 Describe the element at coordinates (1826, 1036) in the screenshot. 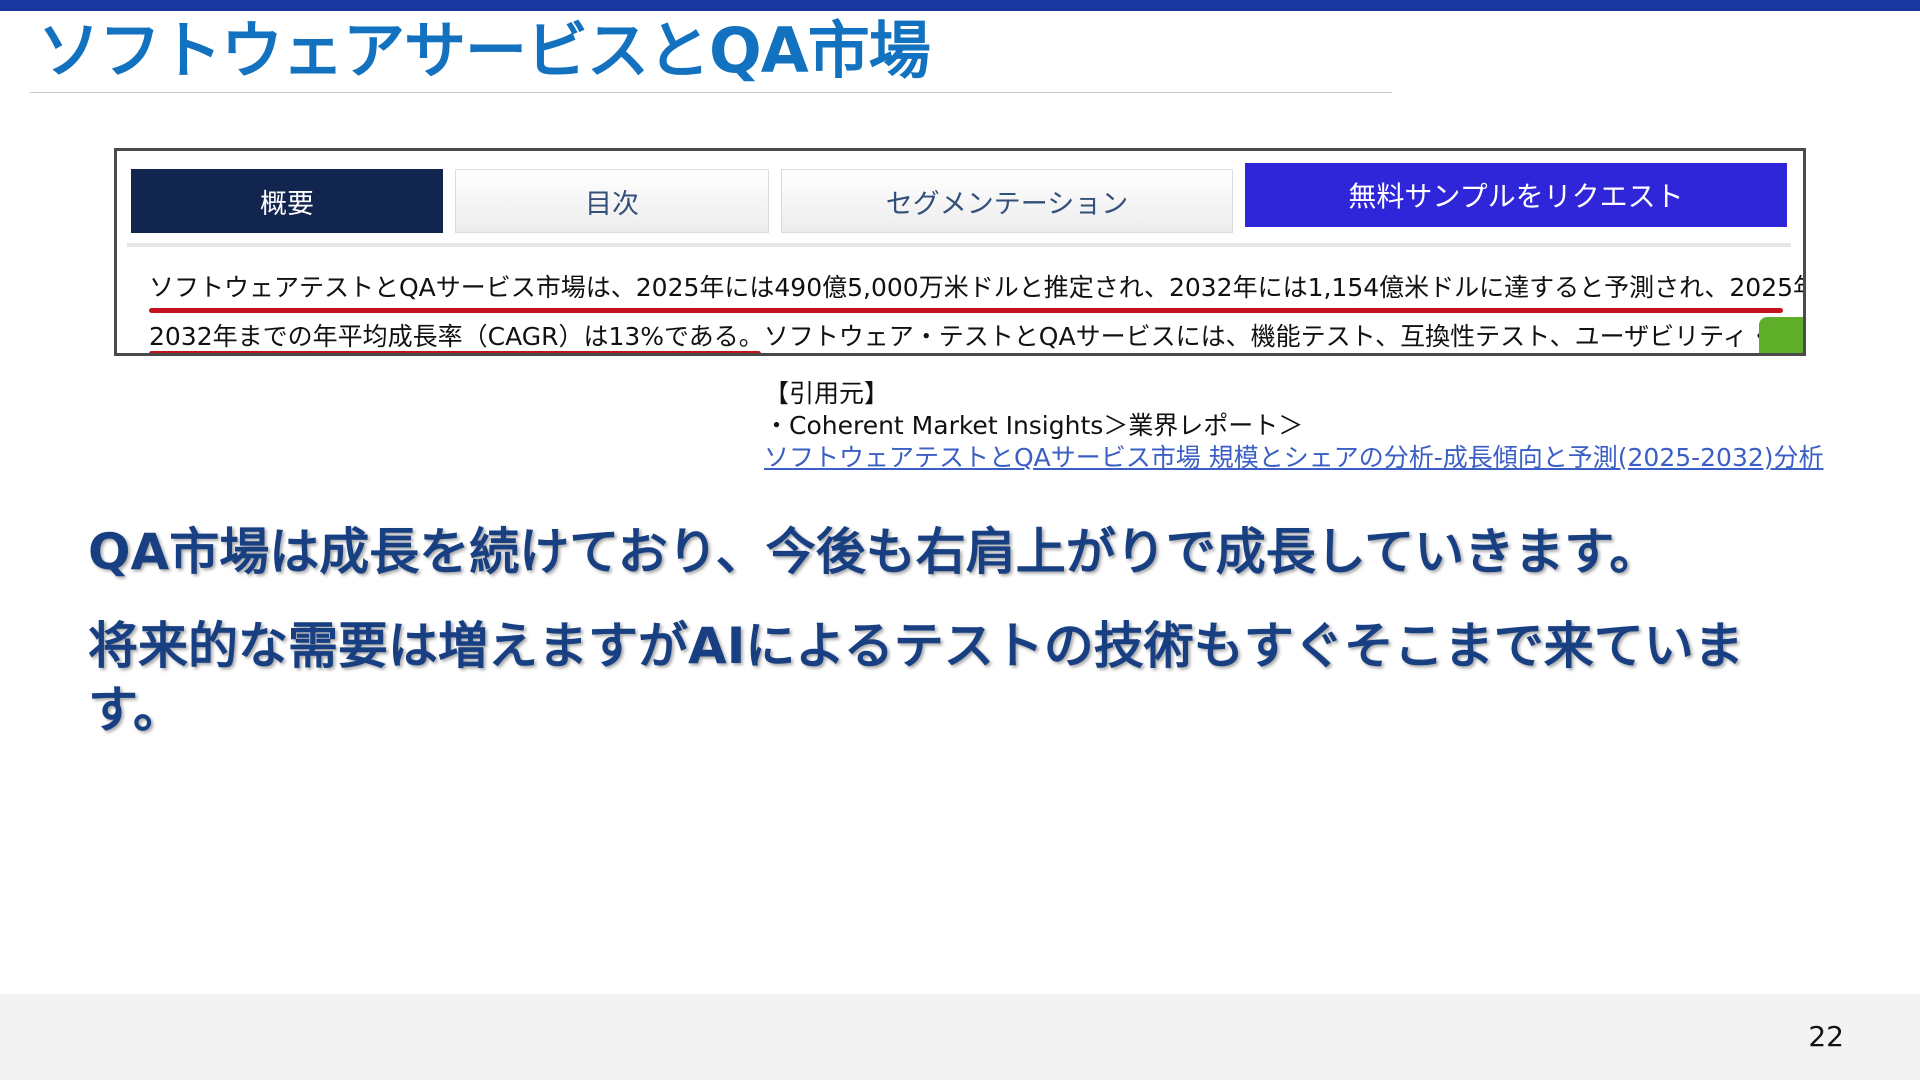

I see `page-number: 22` at that location.